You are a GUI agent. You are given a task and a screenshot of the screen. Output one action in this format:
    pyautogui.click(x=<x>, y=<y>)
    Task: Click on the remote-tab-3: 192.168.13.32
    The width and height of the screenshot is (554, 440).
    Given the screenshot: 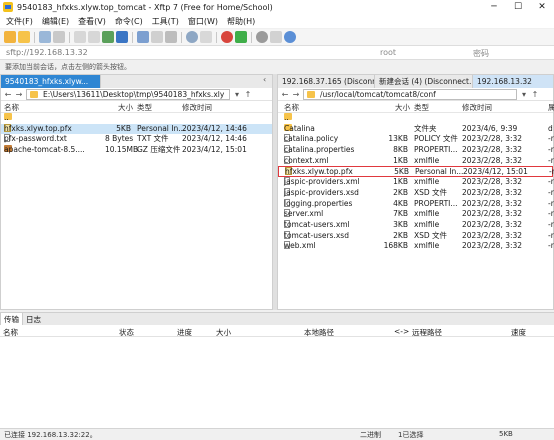 What is the action you would take?
    pyautogui.click(x=513, y=81)
    